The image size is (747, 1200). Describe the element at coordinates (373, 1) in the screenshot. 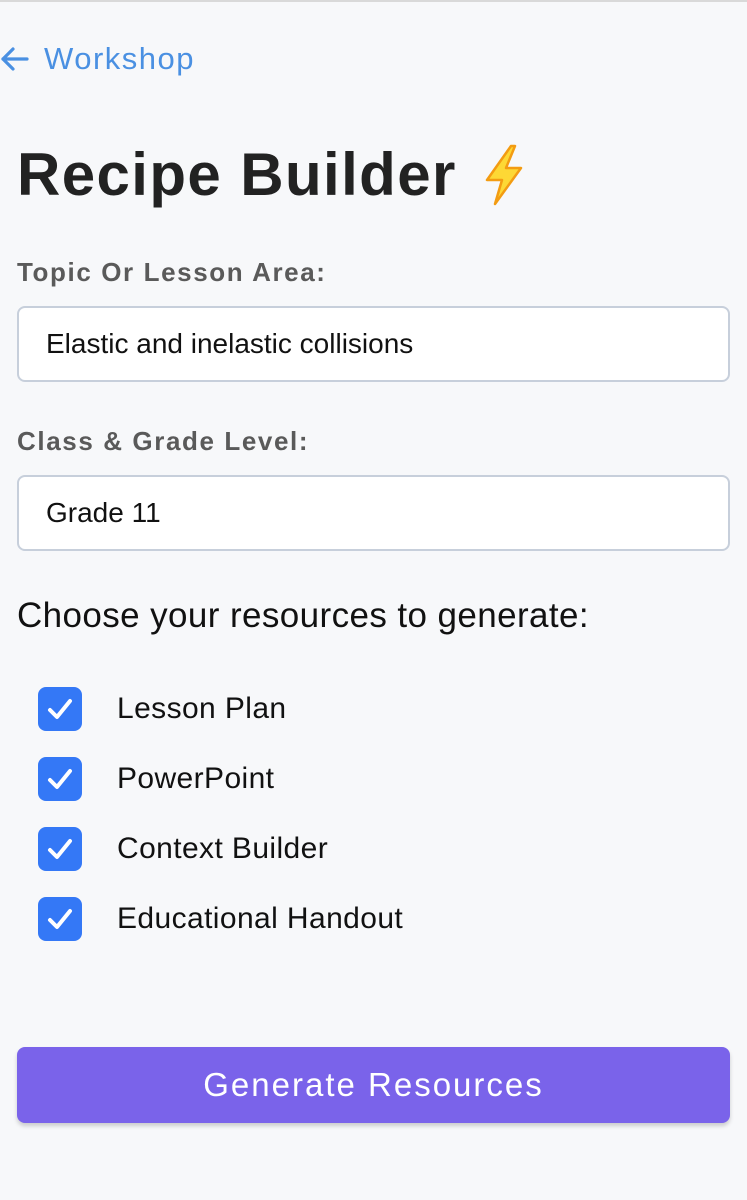

I see `top-divider` at that location.